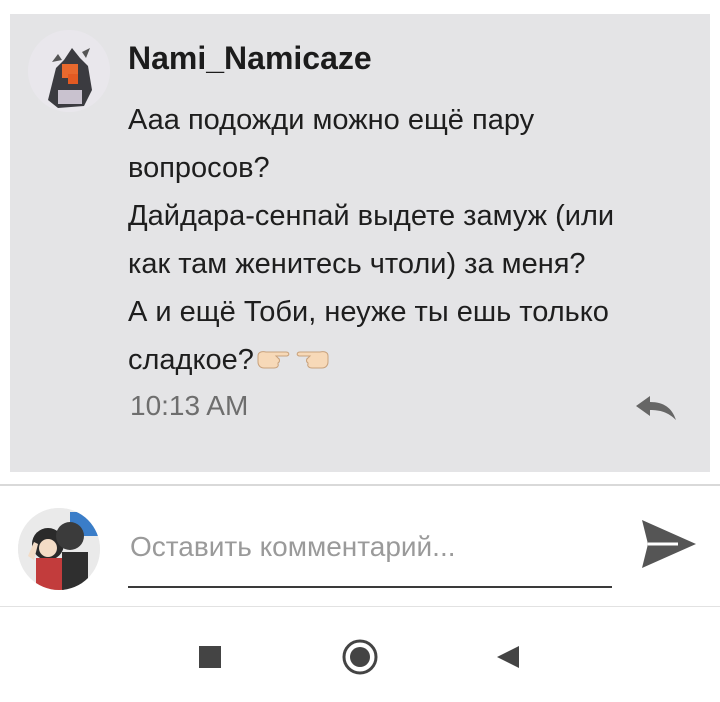 The width and height of the screenshot is (720, 702). Describe the element at coordinates (656, 408) in the screenshot. I see `reply-arrow-icon` at that location.